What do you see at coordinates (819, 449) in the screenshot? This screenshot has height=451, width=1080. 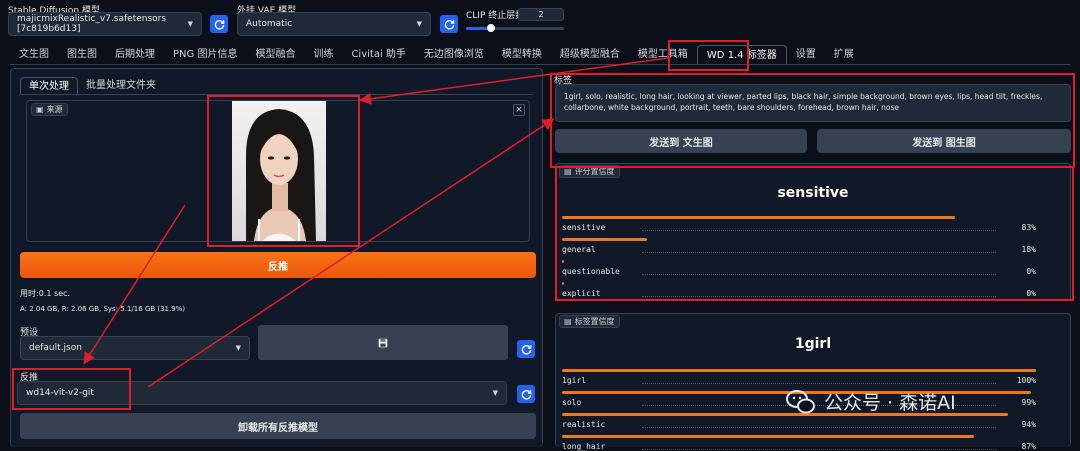 I see `dotted-leader` at bounding box center [819, 449].